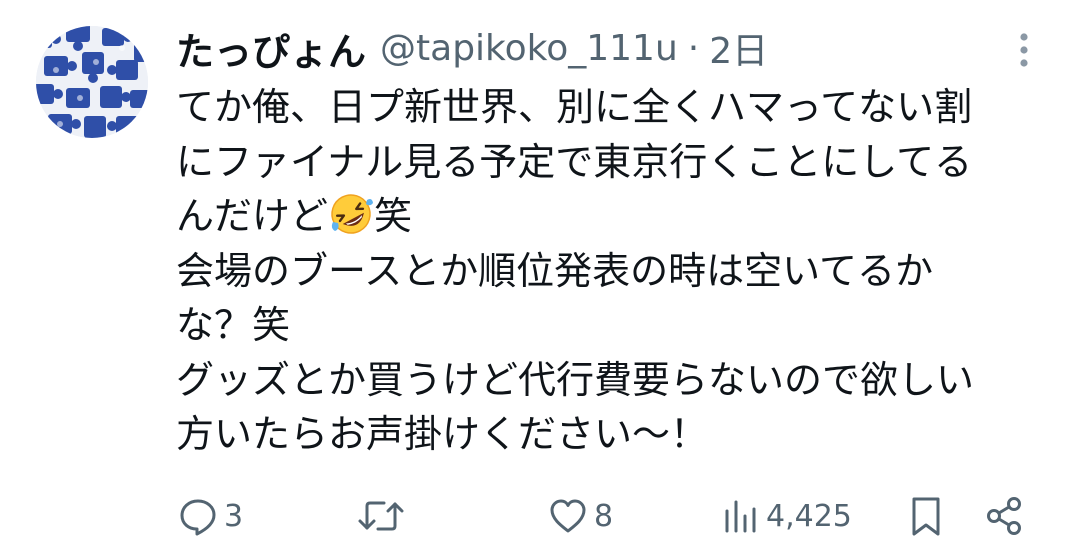 The height and width of the screenshot is (552, 1078). Describe the element at coordinates (738, 48) in the screenshot. I see `post-time: 2日` at that location.